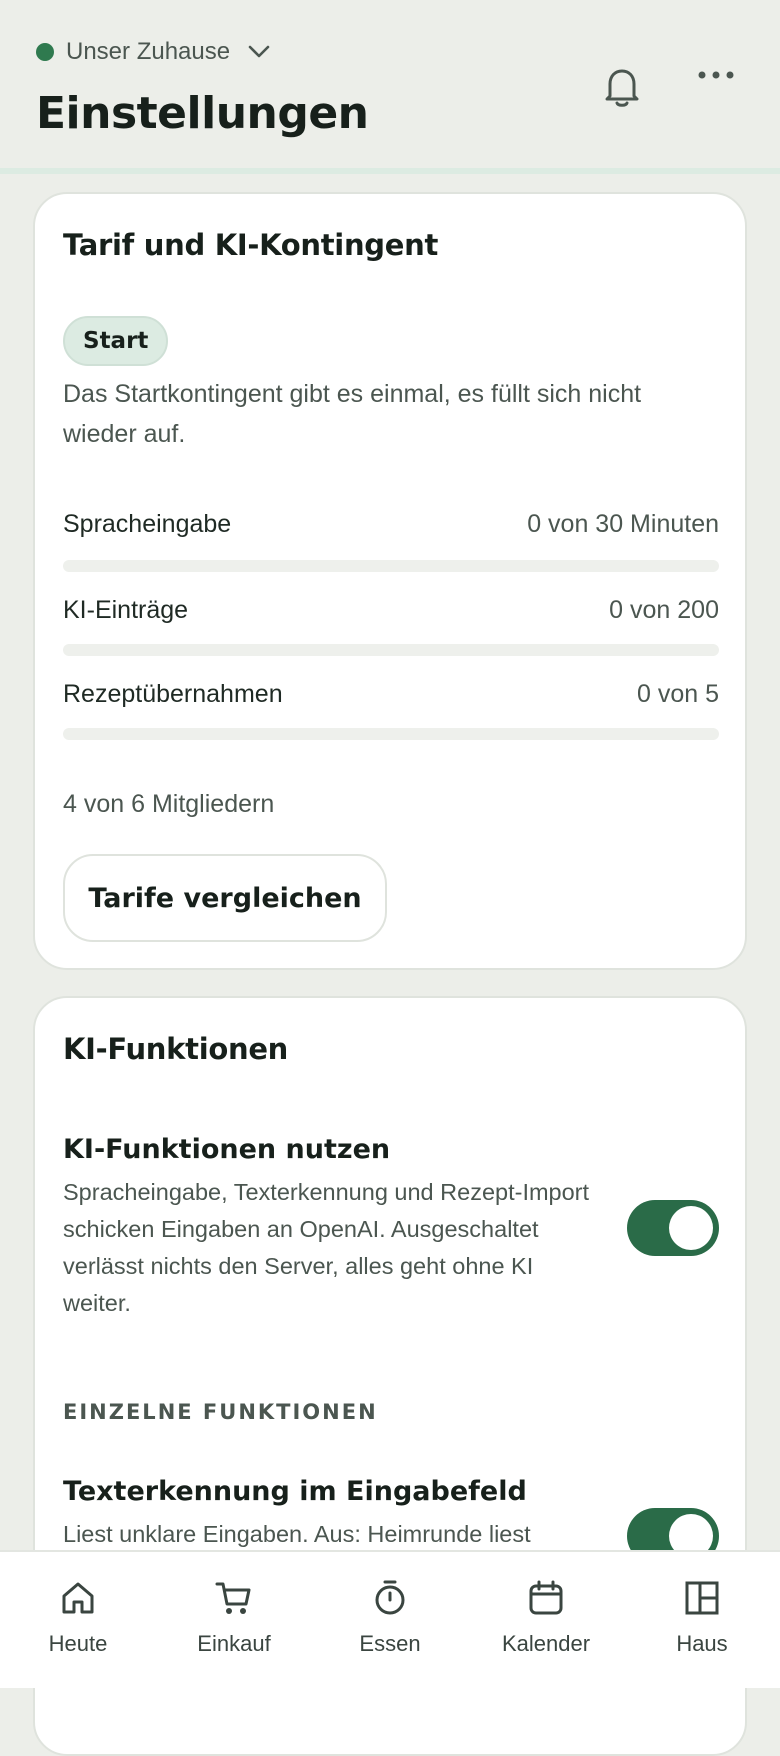 Image resolution: width=780 pixels, height=1756 pixels. What do you see at coordinates (227, 1149) in the screenshot?
I see `ai-main-setting-title: KI-Funktionen nutzen` at bounding box center [227, 1149].